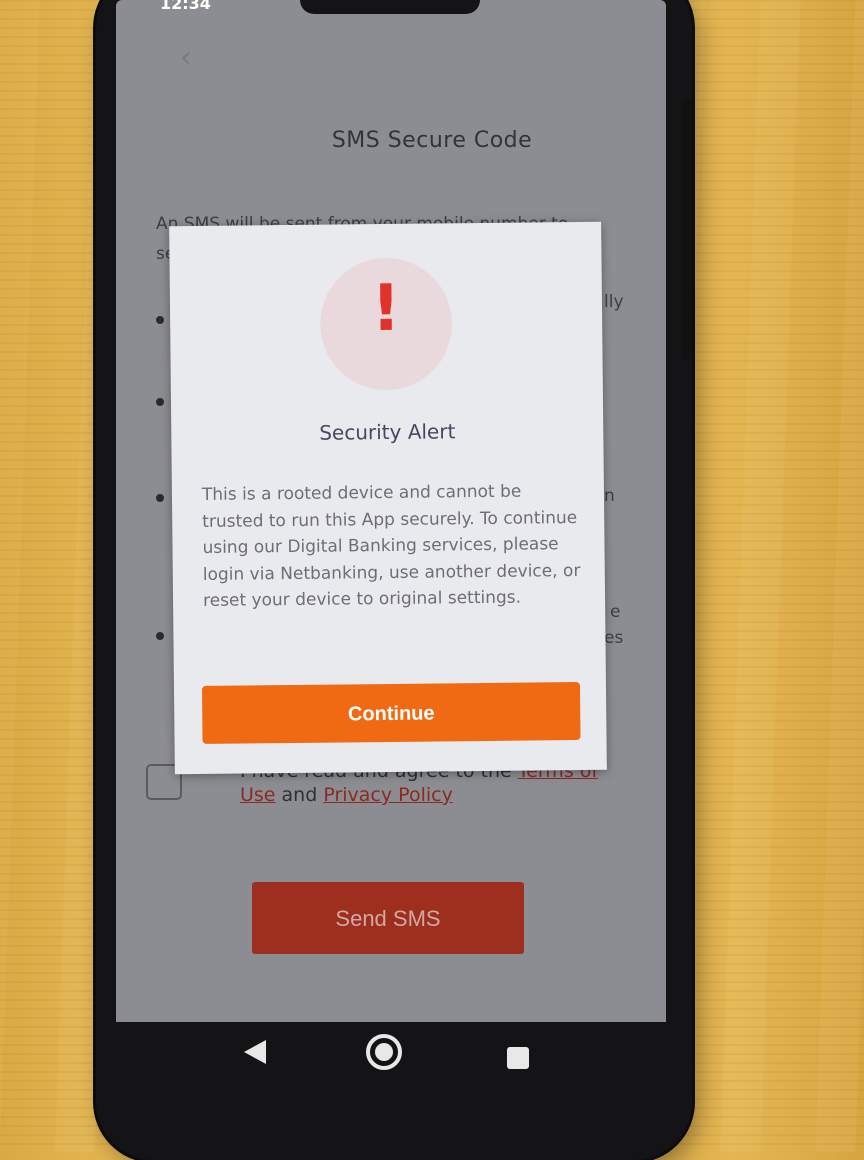 The height and width of the screenshot is (1160, 864). What do you see at coordinates (614, 302) in the screenshot?
I see `bullet-text-tail: lly` at bounding box center [614, 302].